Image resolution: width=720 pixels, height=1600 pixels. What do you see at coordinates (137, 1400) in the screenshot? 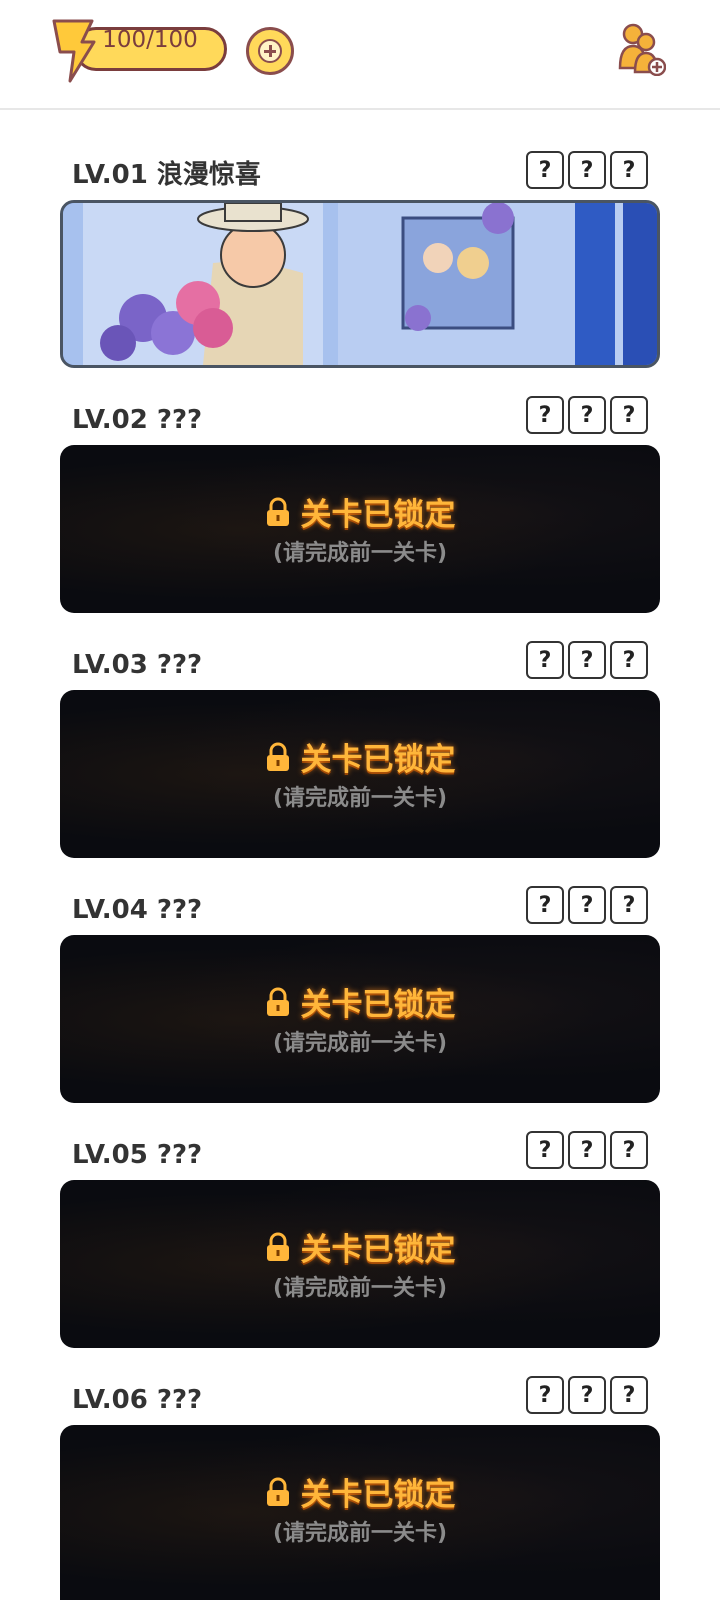
I see `level-title: LV.06 ???` at bounding box center [137, 1400].